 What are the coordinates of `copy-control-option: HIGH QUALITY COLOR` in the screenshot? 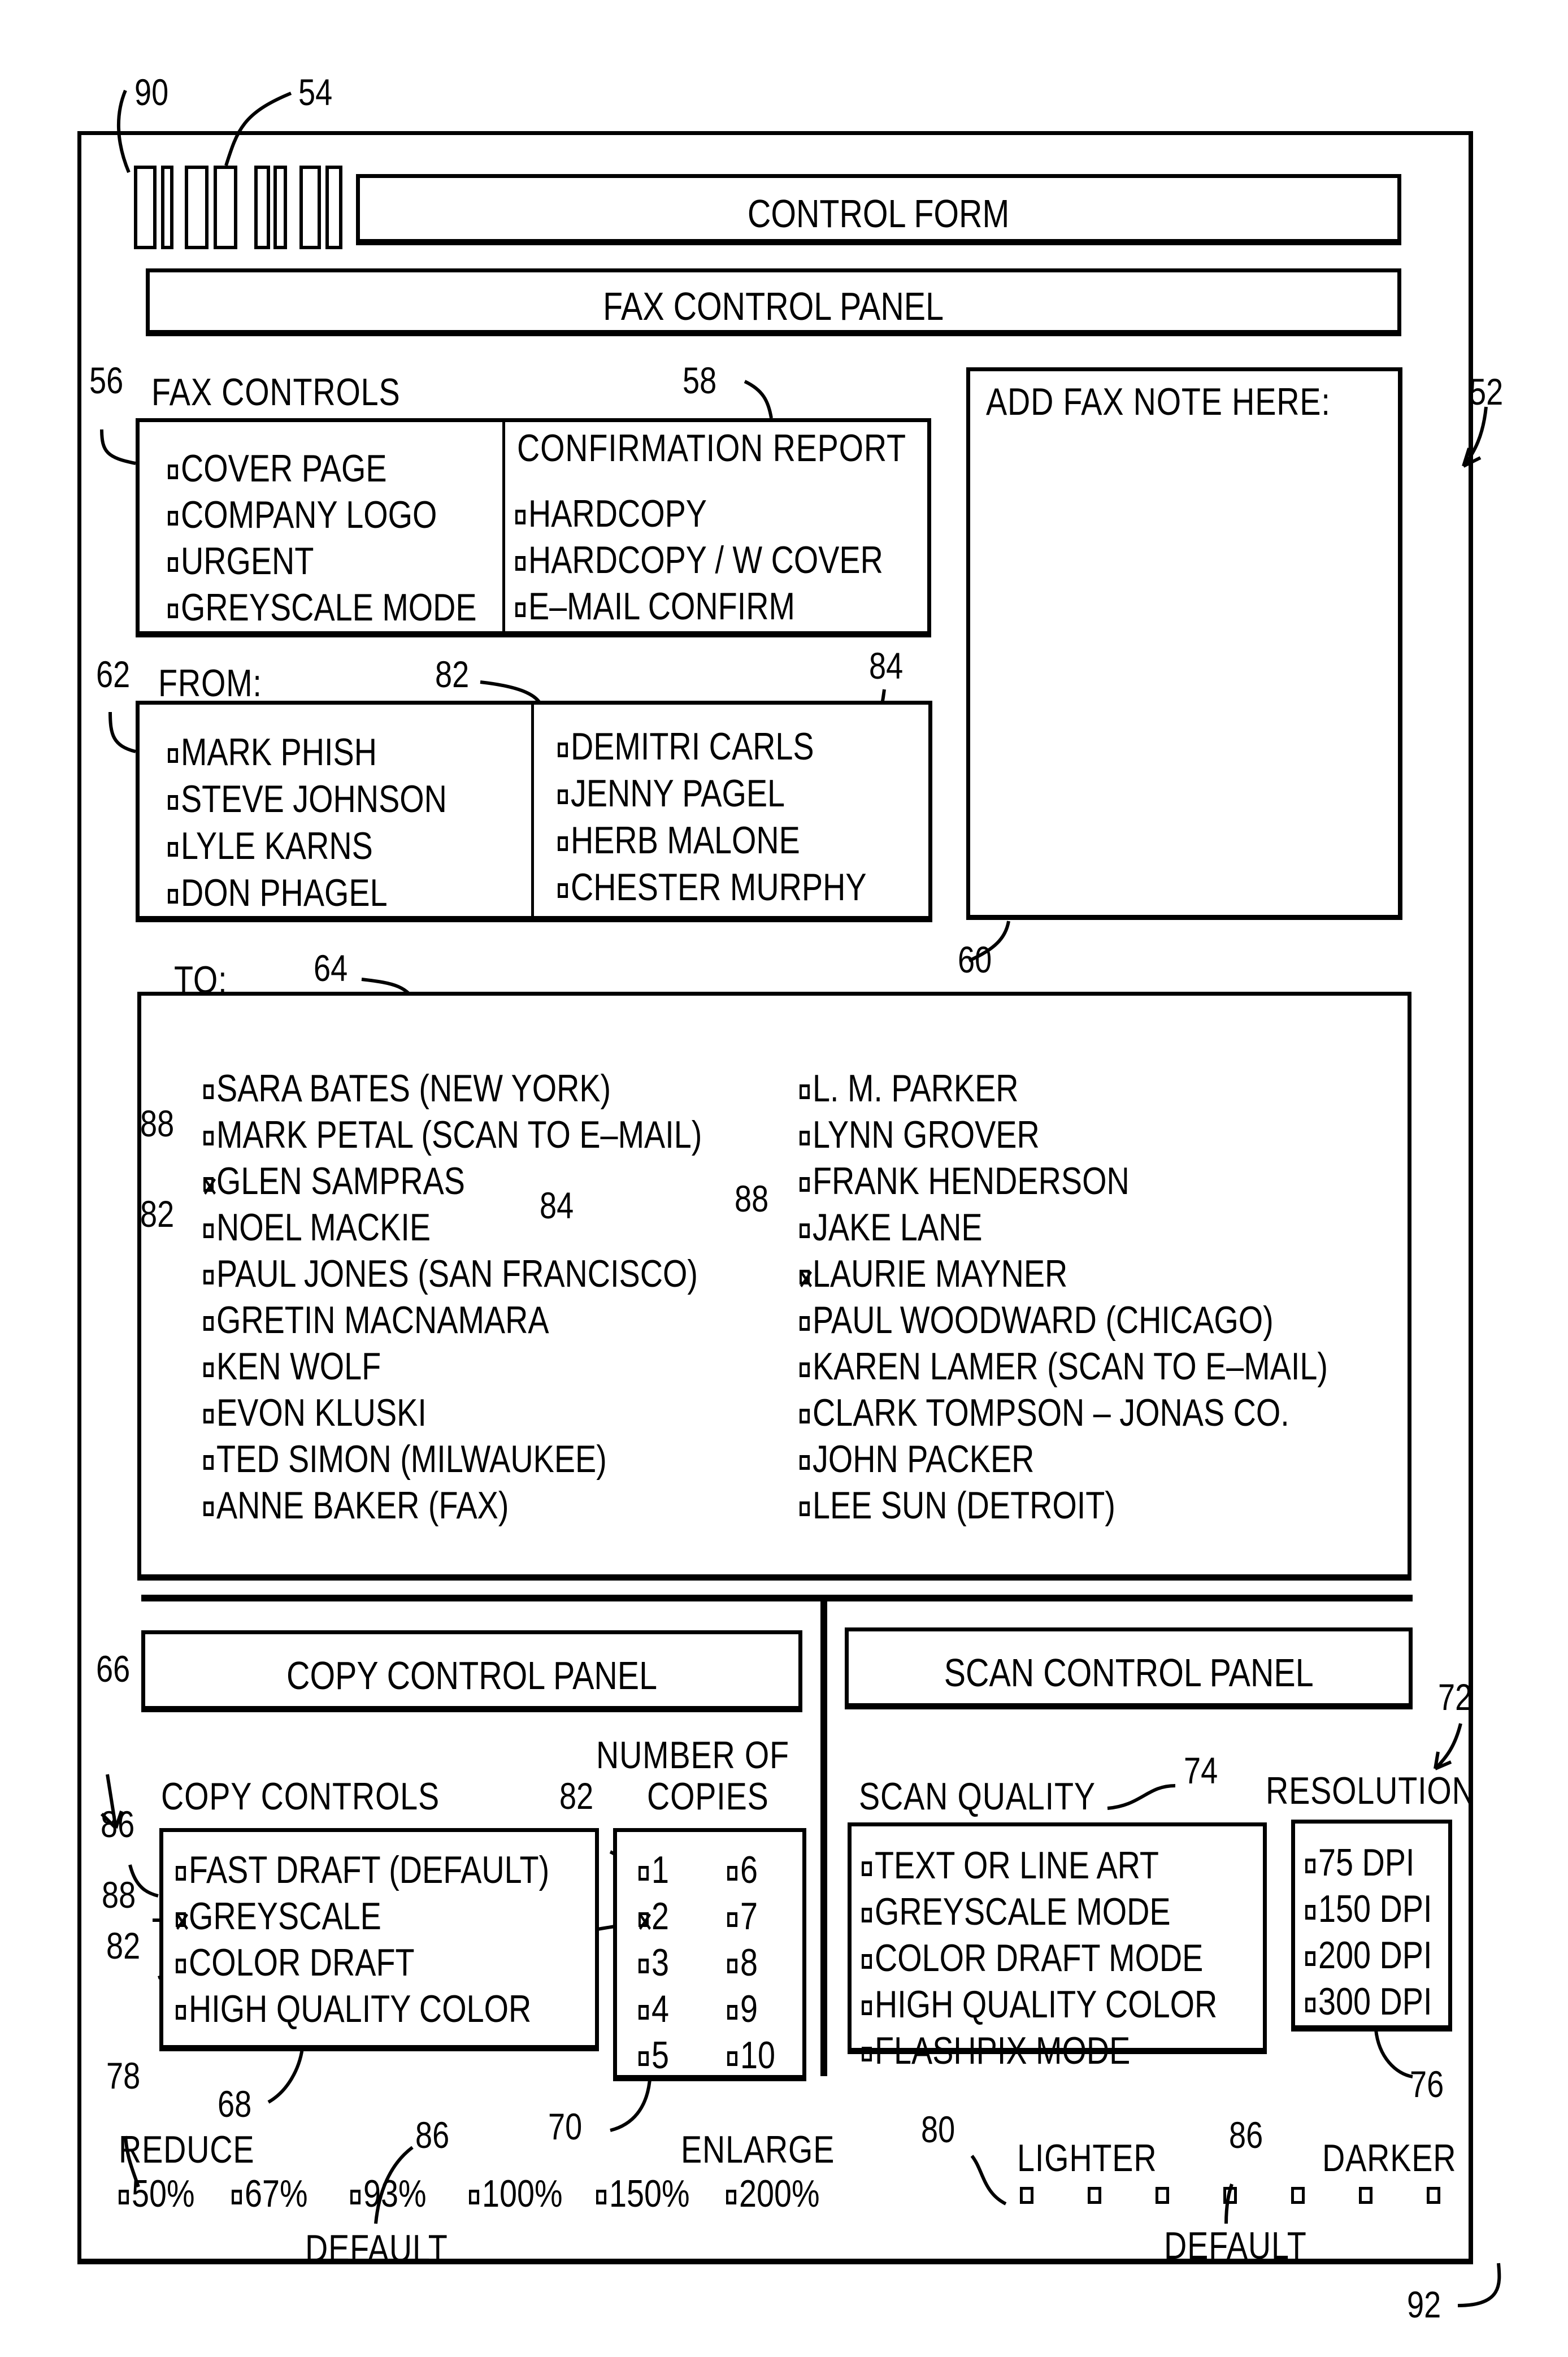 It's located at (353, 2009).